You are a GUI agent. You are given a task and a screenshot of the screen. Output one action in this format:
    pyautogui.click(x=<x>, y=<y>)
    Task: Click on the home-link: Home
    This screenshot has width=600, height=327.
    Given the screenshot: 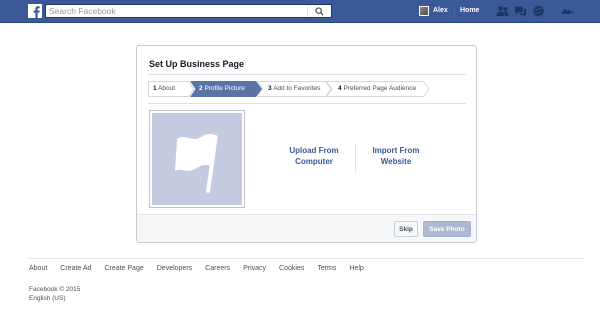 What is the action you would take?
    pyautogui.click(x=469, y=10)
    